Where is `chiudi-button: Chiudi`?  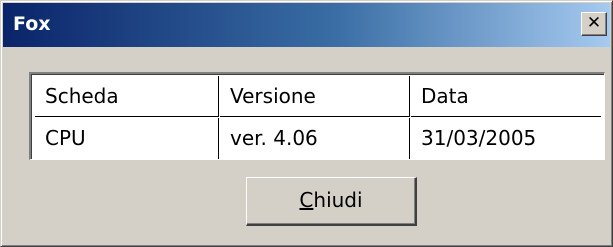
chiudi-button: Chiudi is located at coordinates (331, 201).